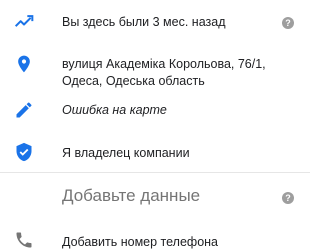  What do you see at coordinates (140, 242) in the screenshot?
I see `add-phone-label: Добавить номер телефона` at bounding box center [140, 242].